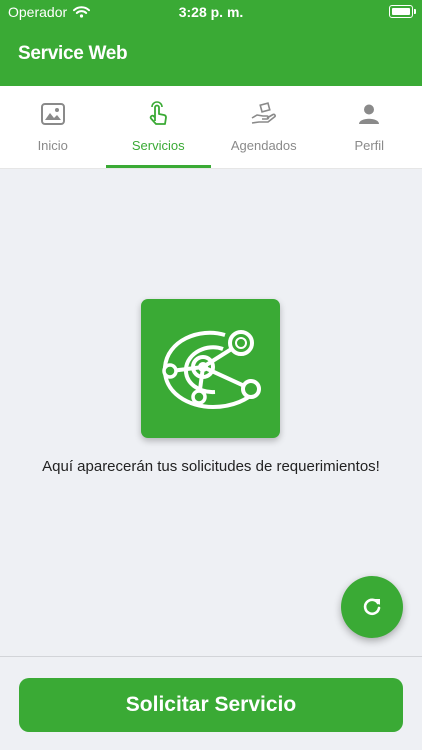 This screenshot has height=750, width=422. What do you see at coordinates (158, 127) in the screenshot?
I see `tab-servicios: Servicios` at bounding box center [158, 127].